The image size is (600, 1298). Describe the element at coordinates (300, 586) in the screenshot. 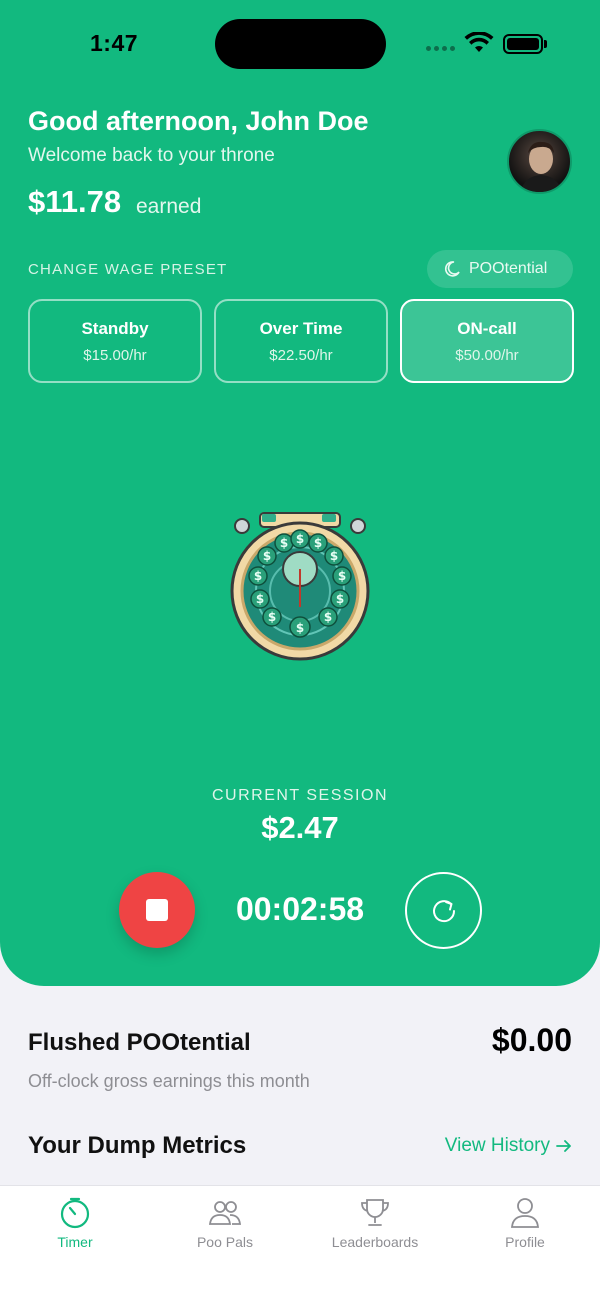

I see `money-toilet-timer-illustration: $$ $ $$$ $$$ $$$` at that location.